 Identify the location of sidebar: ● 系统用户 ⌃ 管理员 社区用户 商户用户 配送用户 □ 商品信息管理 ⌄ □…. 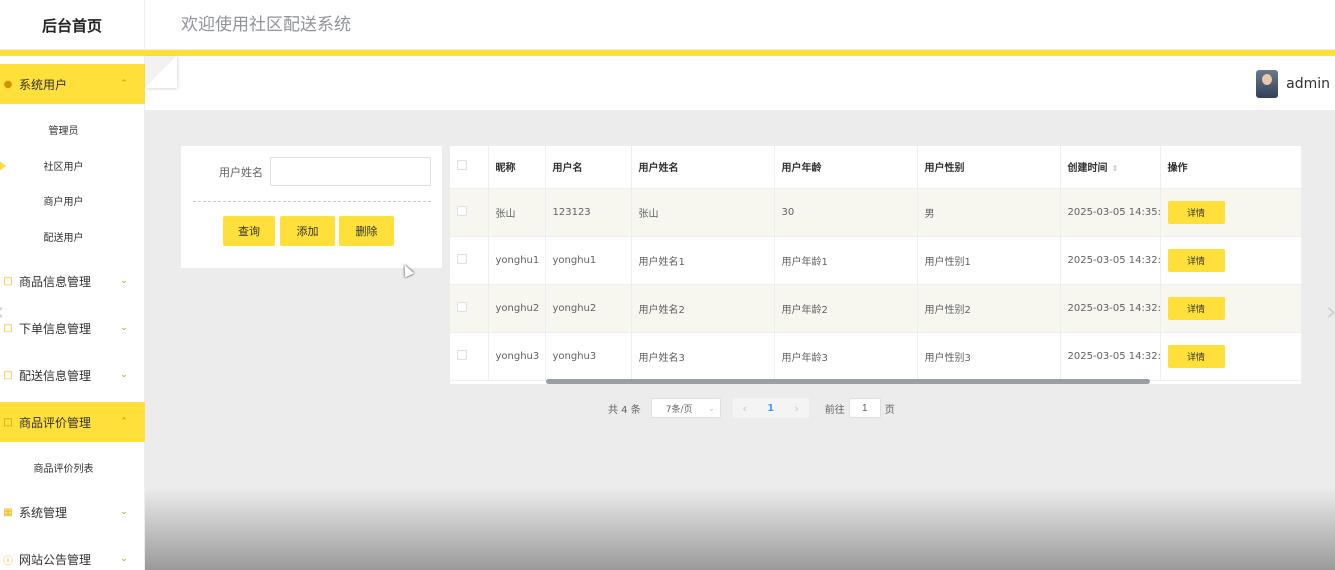
(72, 313).